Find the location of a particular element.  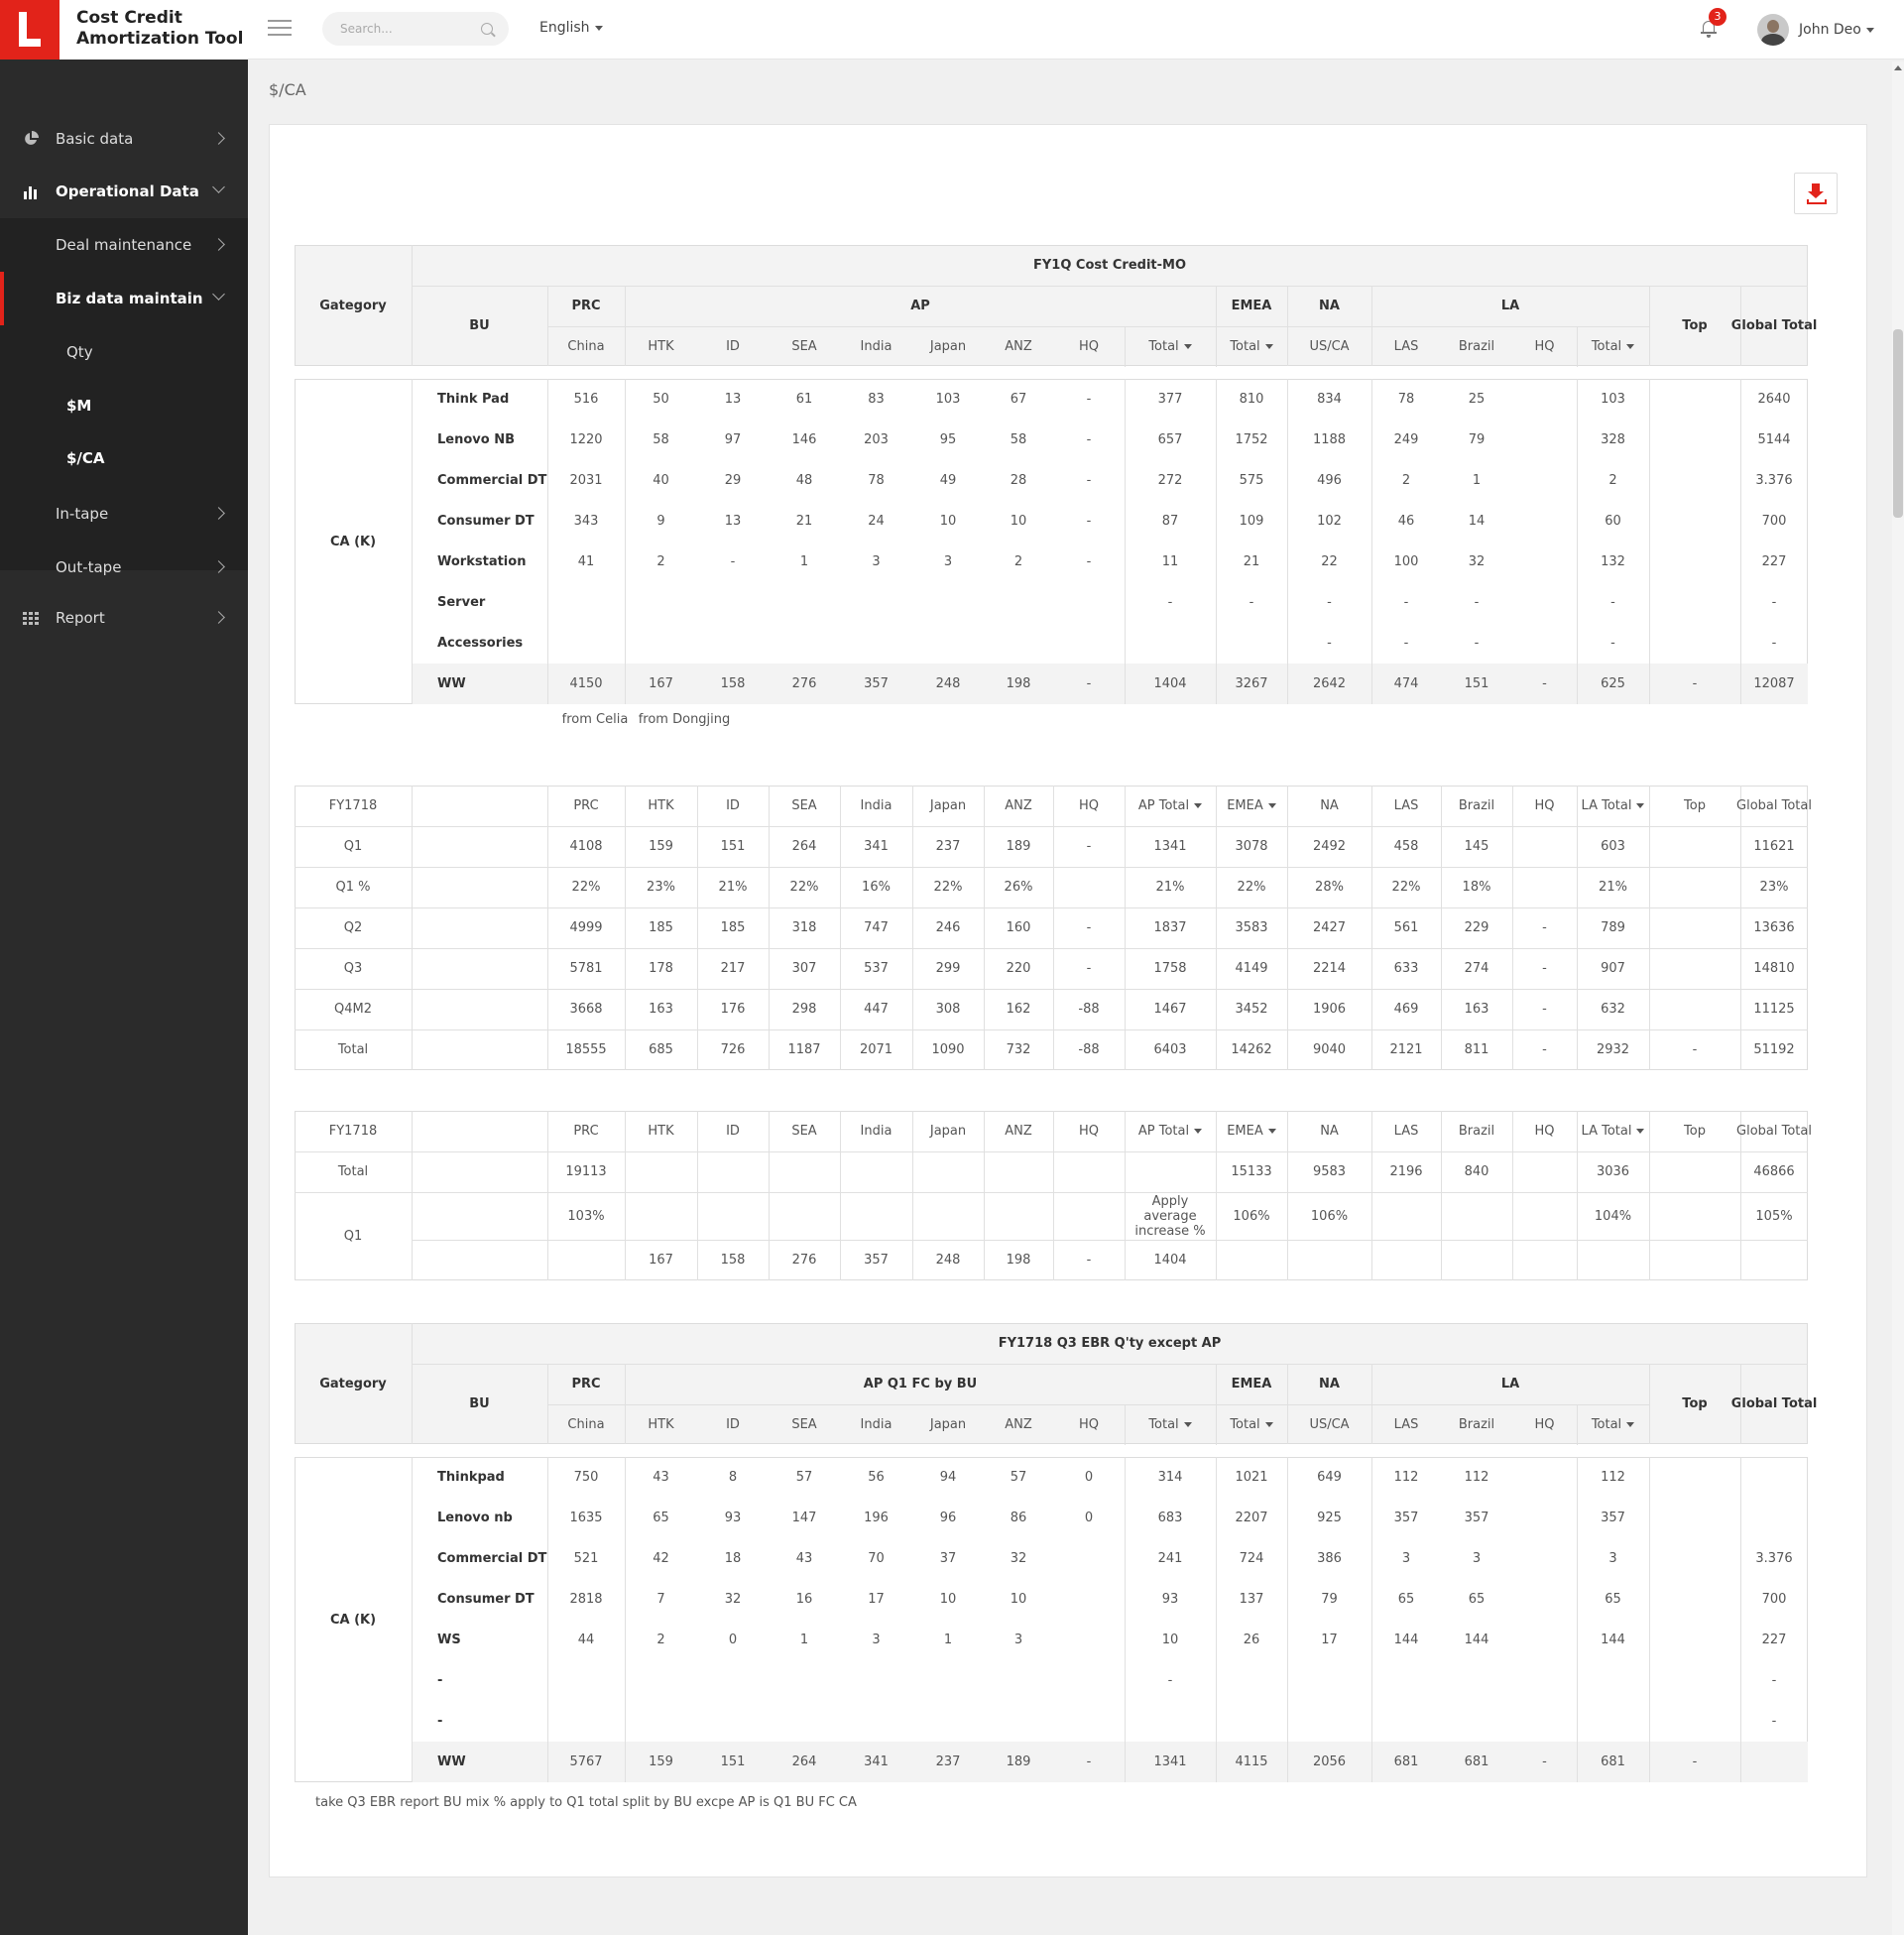

cell-text: 2196 is located at coordinates (1406, 1171).